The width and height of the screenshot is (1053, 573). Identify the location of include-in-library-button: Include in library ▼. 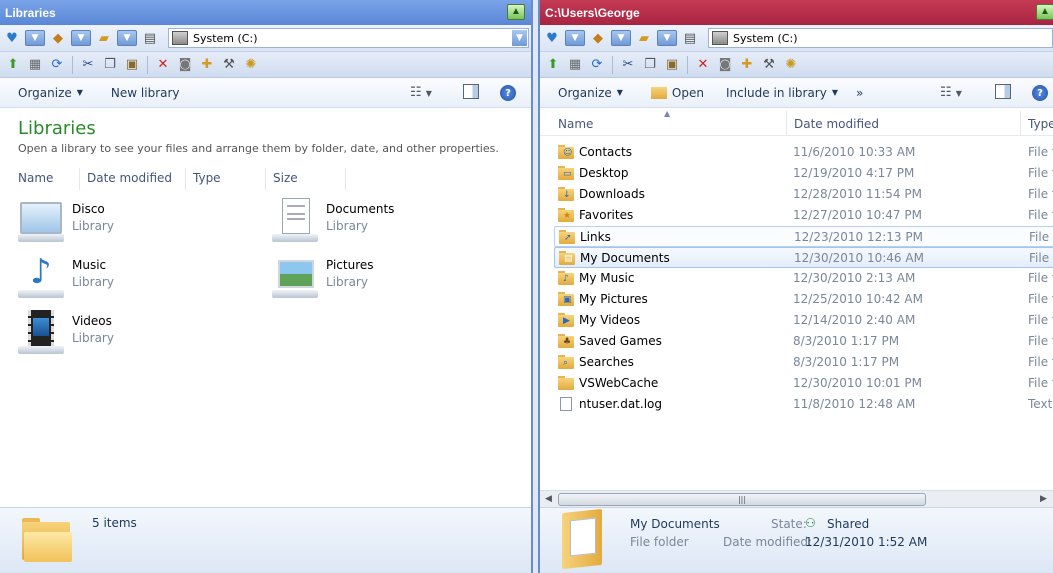
(782, 93).